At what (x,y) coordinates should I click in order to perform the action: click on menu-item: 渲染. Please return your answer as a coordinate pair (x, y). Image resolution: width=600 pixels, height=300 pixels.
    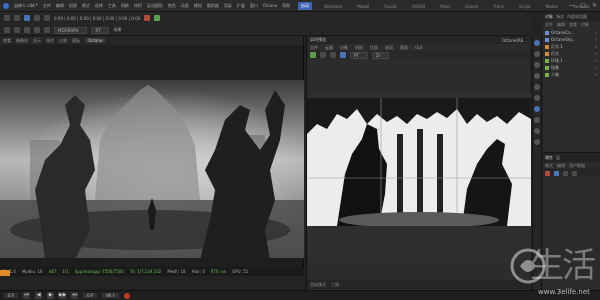
    Looking at the image, I should click on (228, 6).